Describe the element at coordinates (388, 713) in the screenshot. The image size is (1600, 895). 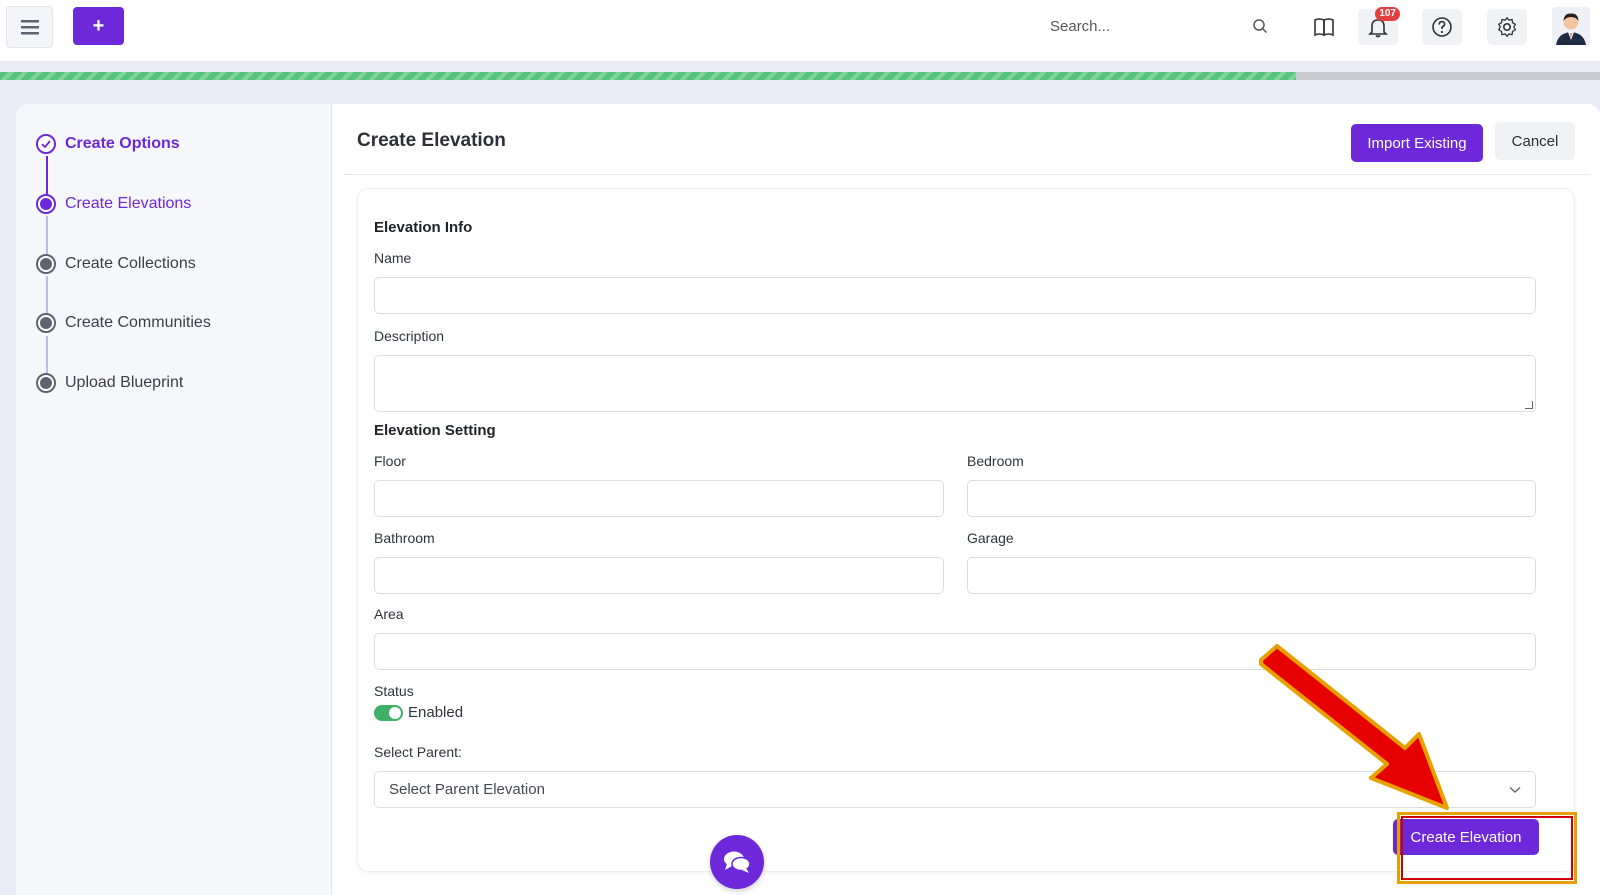
I see `status-toggle` at that location.